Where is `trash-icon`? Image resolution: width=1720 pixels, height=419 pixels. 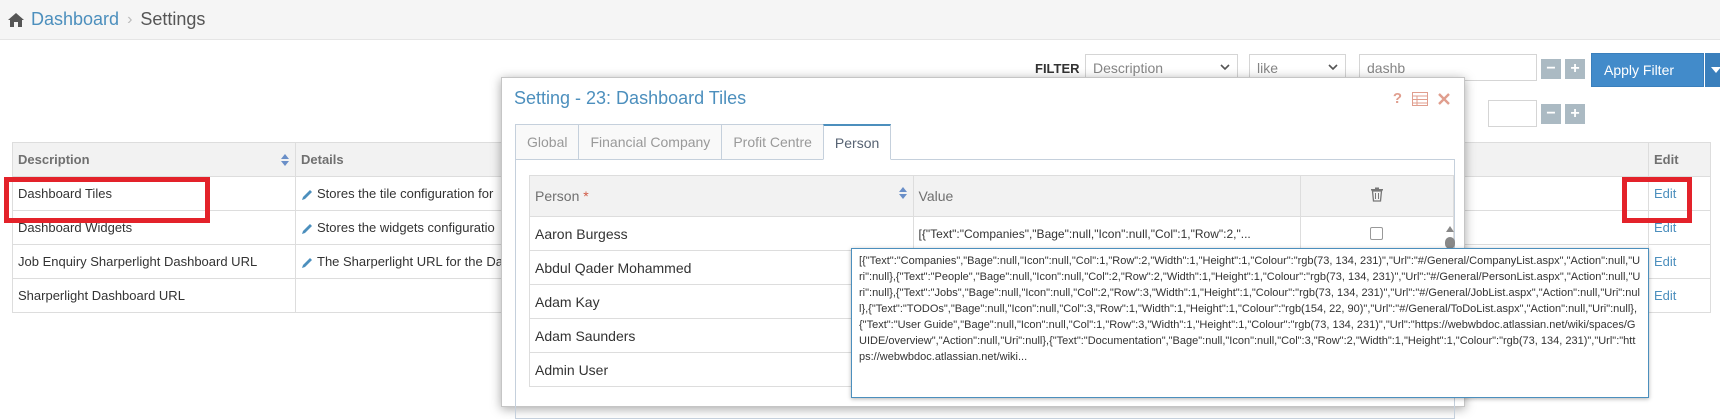
trash-icon is located at coordinates (1377, 194).